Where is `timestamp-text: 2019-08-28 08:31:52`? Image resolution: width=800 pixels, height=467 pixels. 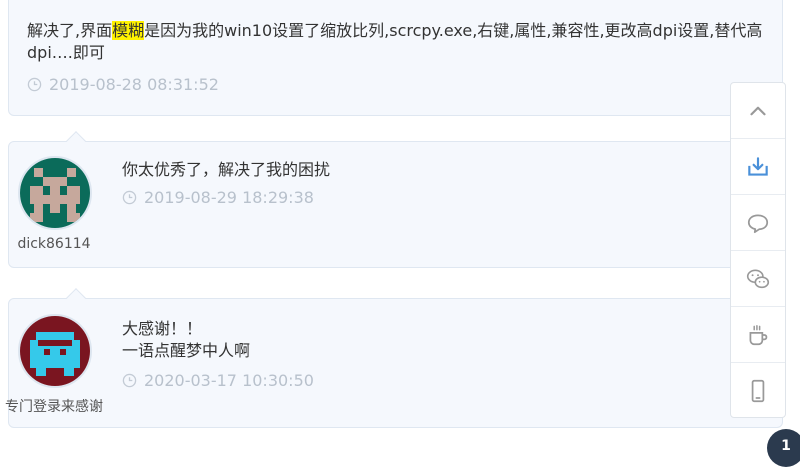 timestamp-text: 2019-08-28 08:31:52 is located at coordinates (134, 84).